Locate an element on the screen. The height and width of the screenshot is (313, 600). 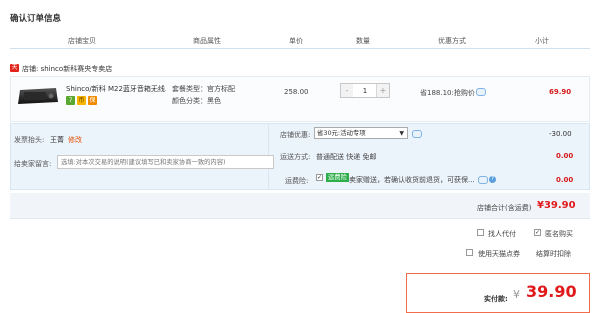
unit-price: 258.00 is located at coordinates (296, 92).